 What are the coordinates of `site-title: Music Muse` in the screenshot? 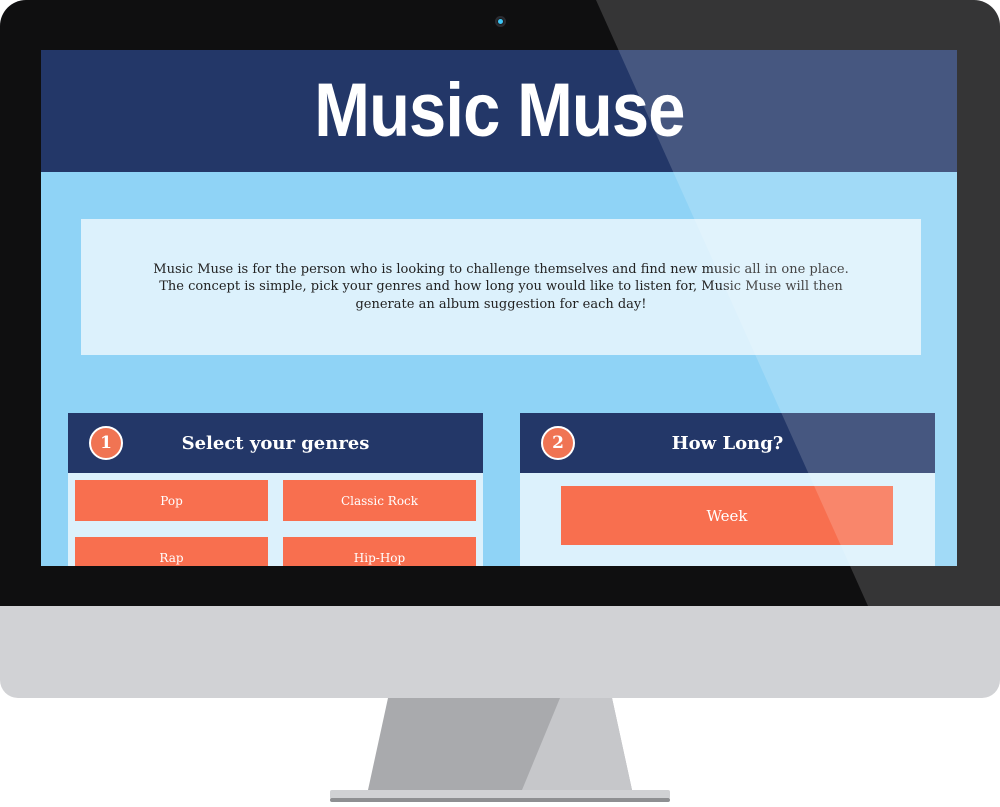 It's located at (499, 110).